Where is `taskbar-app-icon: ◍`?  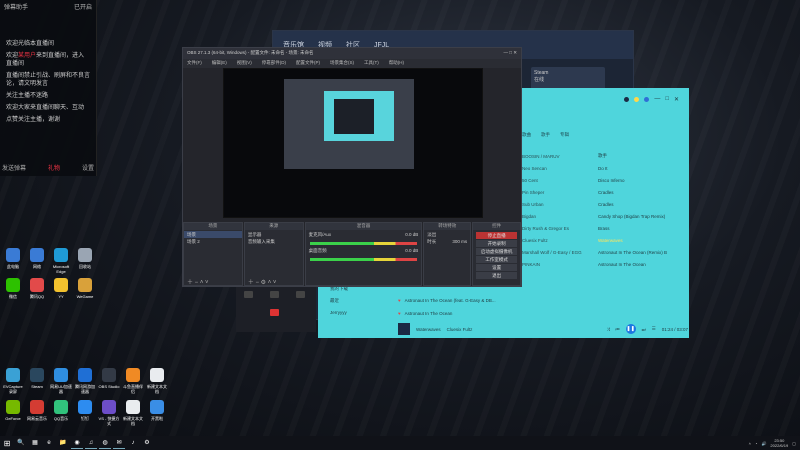
taskbar-app-icon: ◍ is located at coordinates (105, 443).